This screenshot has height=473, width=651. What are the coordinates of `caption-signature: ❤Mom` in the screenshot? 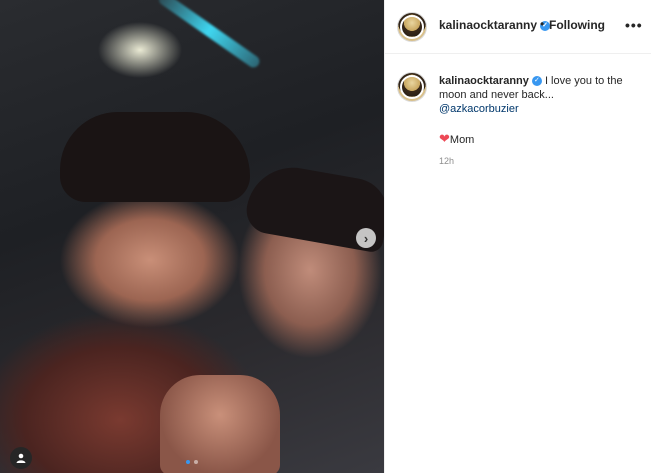 It's located at (456, 139).